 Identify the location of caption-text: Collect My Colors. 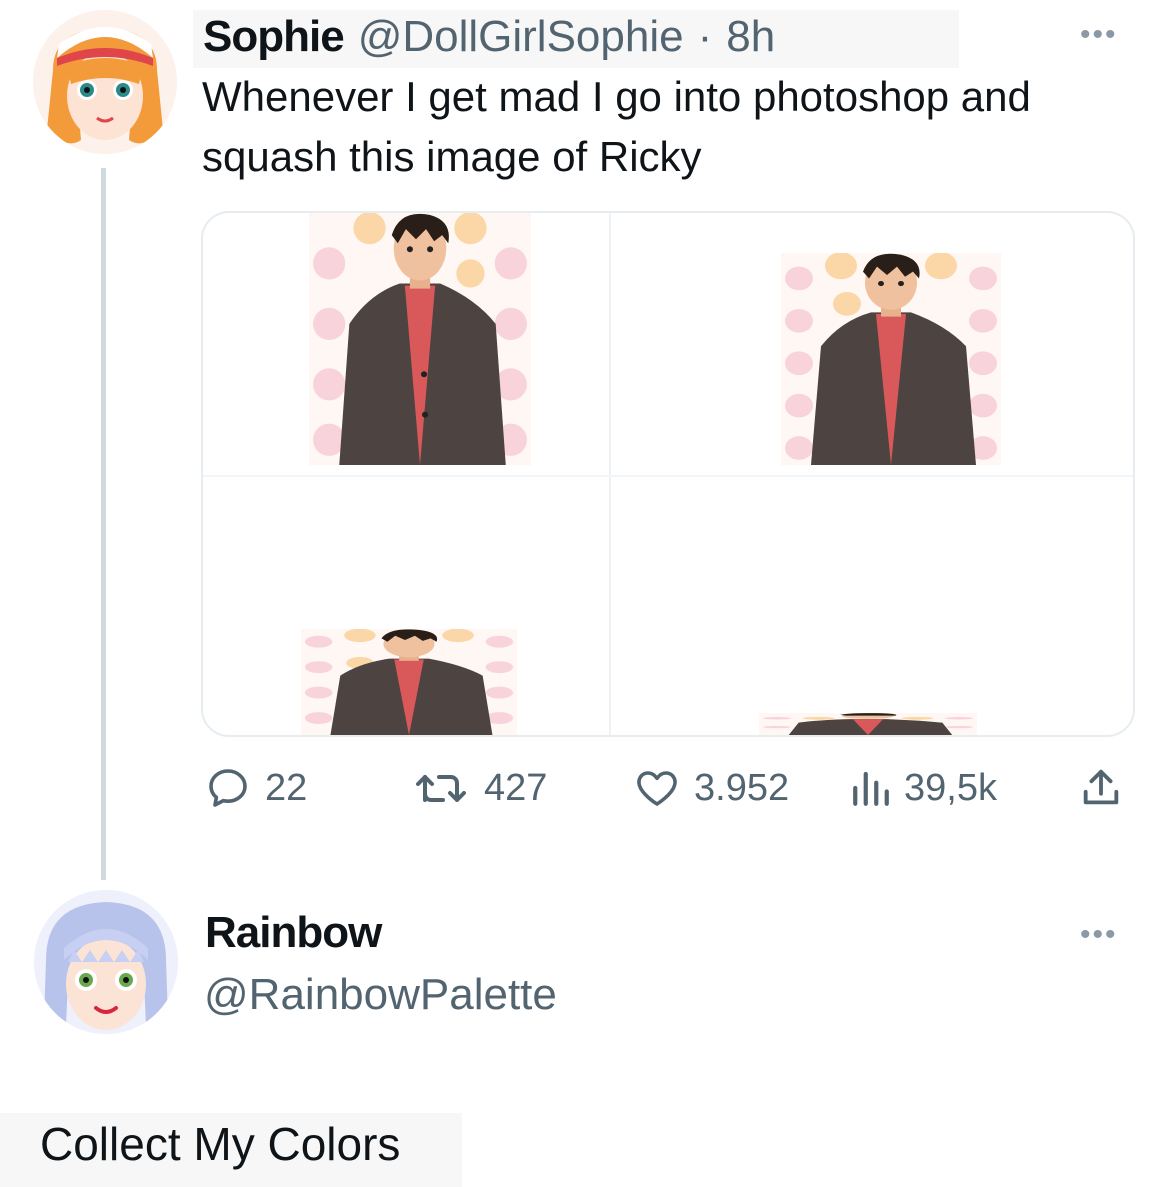
(220, 1144).